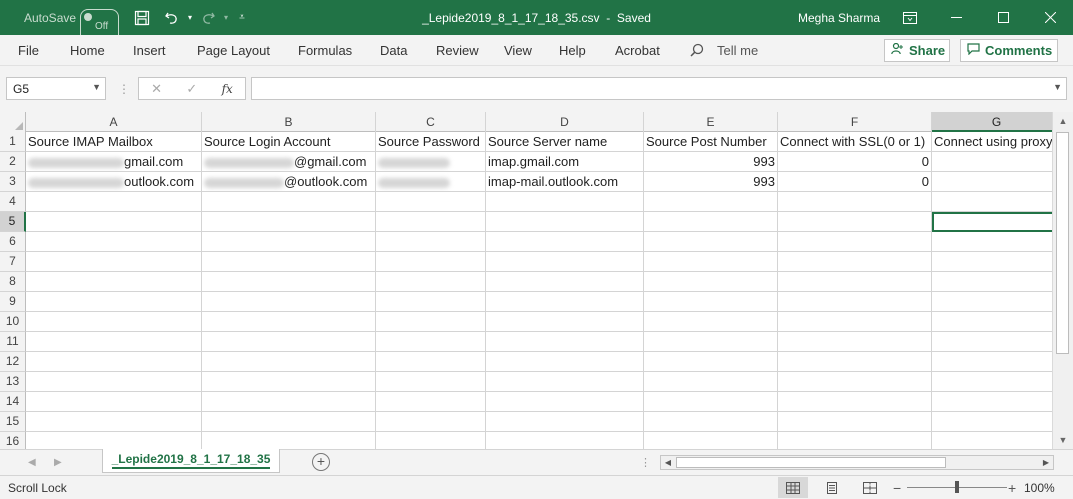 The width and height of the screenshot is (1073, 499). I want to click on row-header: 15, so click(13, 422).